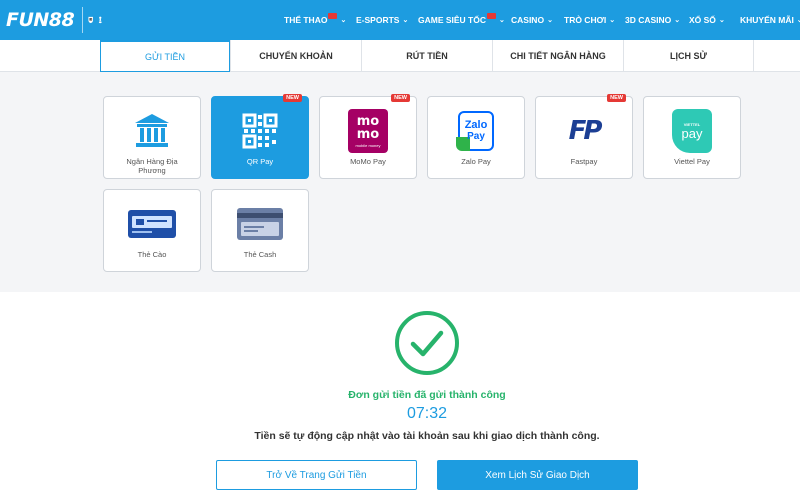  I want to click on fastpay-logo-icon: FP, so click(585, 131).